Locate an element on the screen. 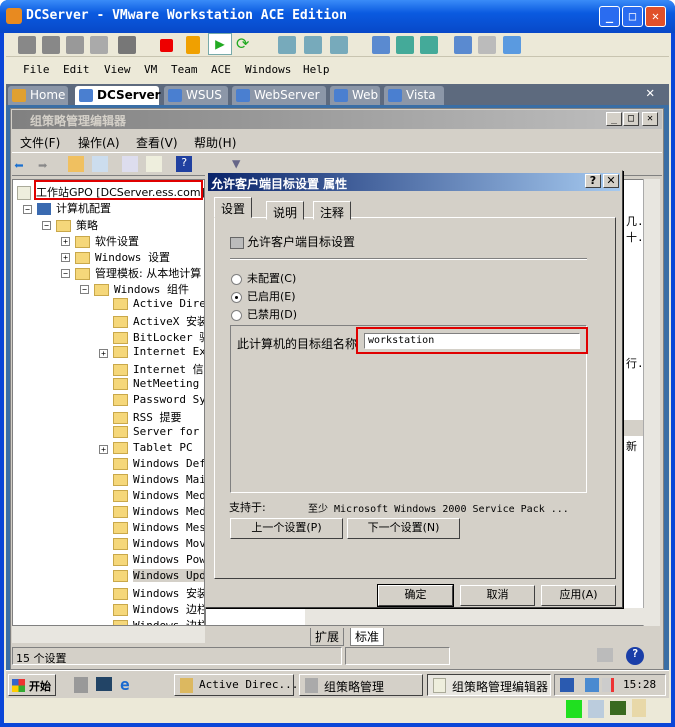 This screenshot has height=727, width=675. tree-item: Password Sync is located at coordinates (158, 399).